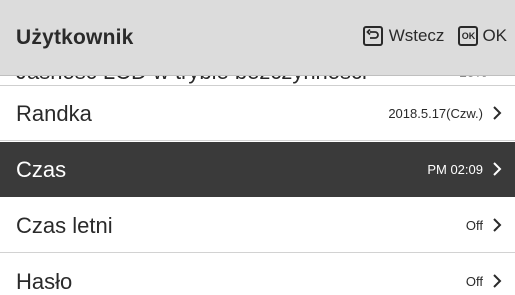 The height and width of the screenshot is (295, 515). Describe the element at coordinates (54, 113) in the screenshot. I see `list-item-label: Randka` at that location.